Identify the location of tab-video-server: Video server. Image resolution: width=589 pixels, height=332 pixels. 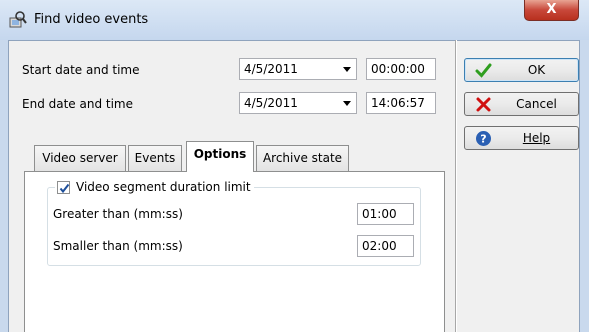
(80, 158).